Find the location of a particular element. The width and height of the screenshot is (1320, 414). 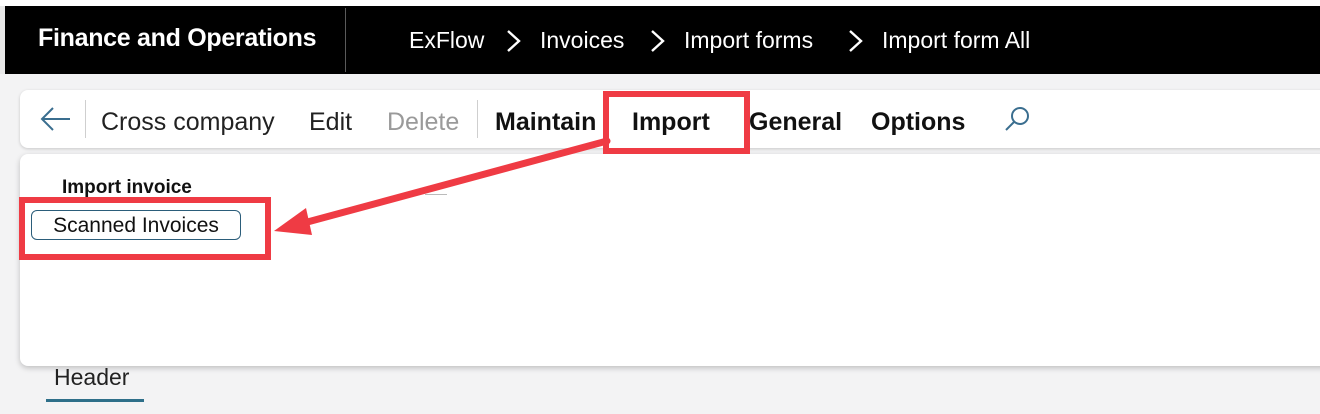

app-title: Finance and Operations is located at coordinates (177, 38).